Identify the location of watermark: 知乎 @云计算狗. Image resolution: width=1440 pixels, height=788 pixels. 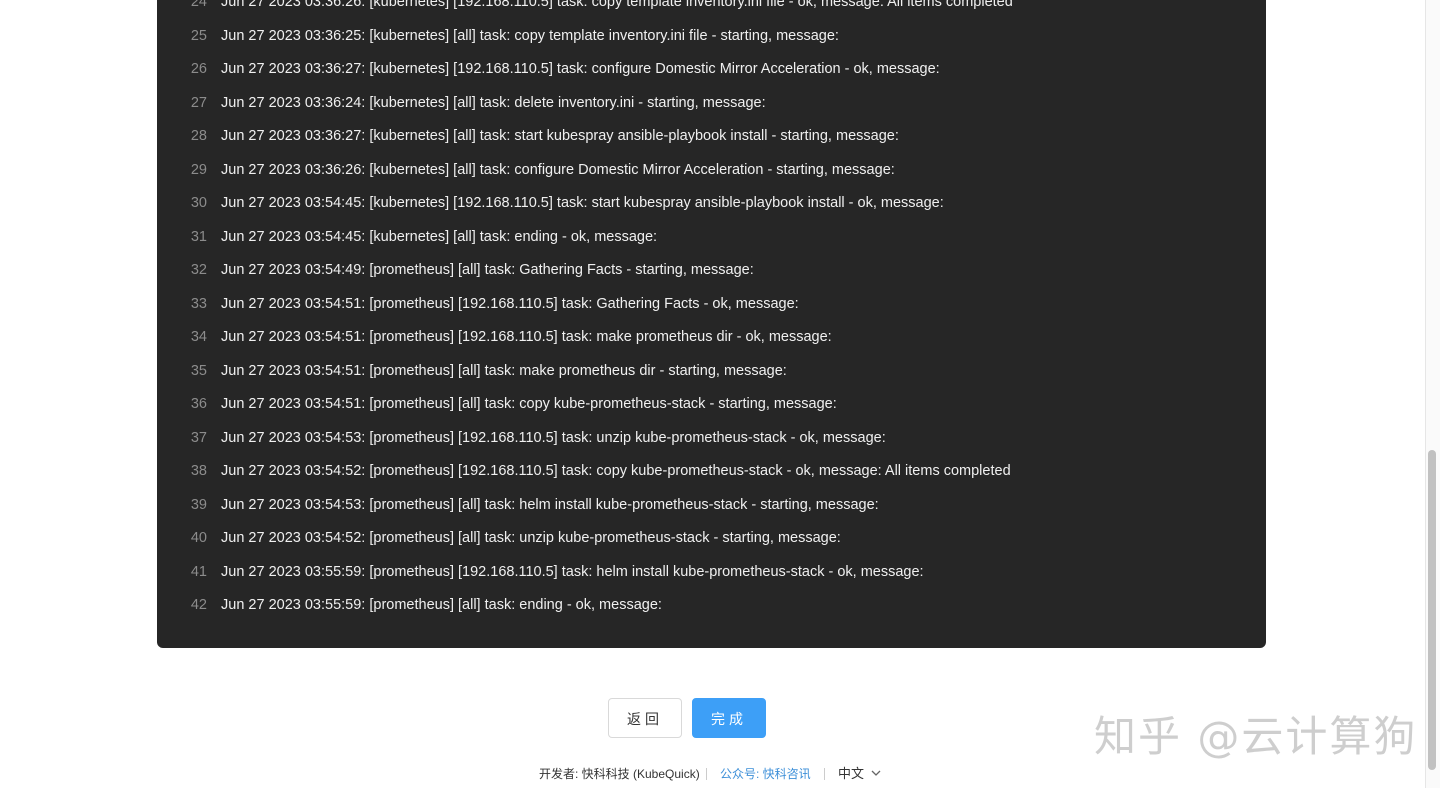
(1256, 736).